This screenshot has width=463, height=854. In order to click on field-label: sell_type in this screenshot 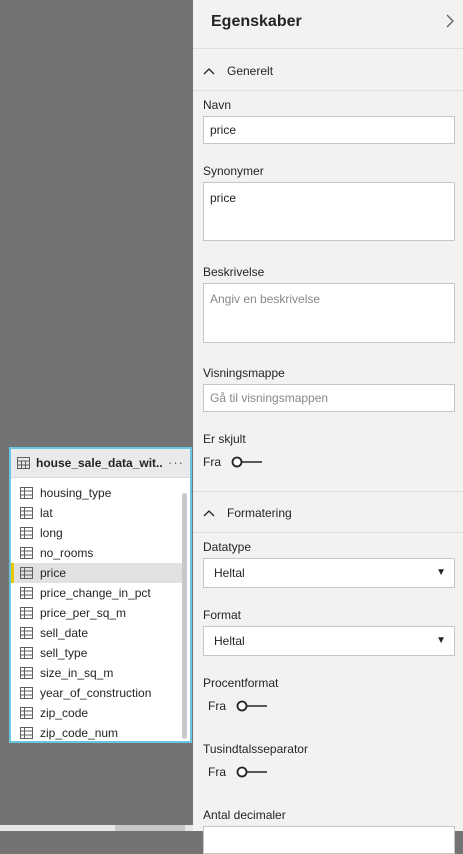, I will do `click(64, 653)`.